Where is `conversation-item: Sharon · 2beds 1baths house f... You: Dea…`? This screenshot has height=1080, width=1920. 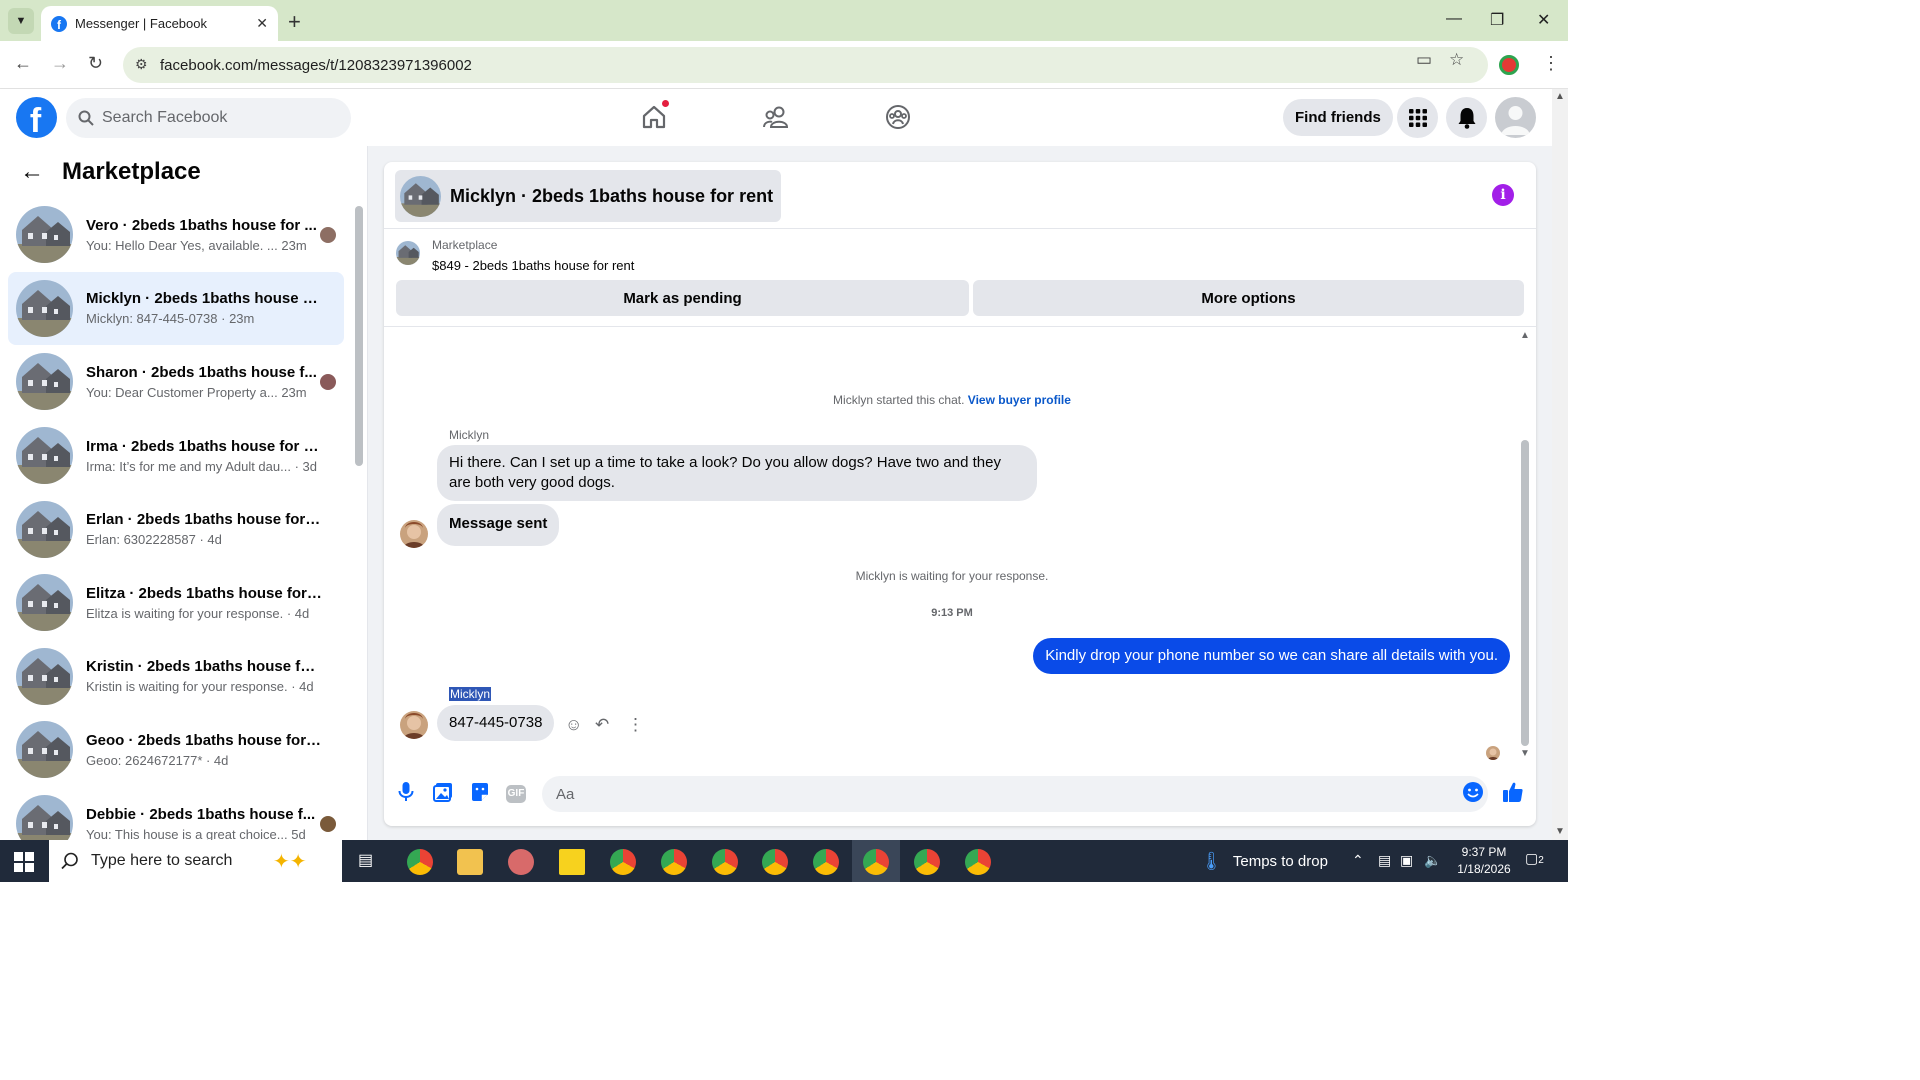 conversation-item: Sharon · 2beds 1baths house f... You: Dea… is located at coordinates (176, 382).